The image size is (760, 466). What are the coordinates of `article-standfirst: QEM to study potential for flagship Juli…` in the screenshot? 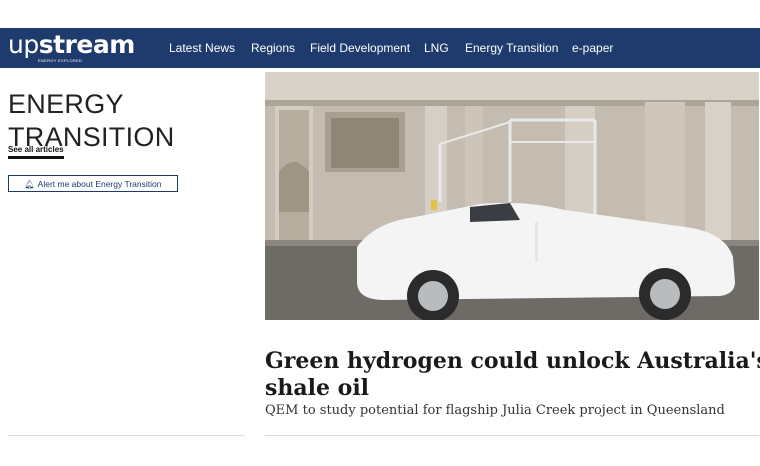 It's located at (495, 410).